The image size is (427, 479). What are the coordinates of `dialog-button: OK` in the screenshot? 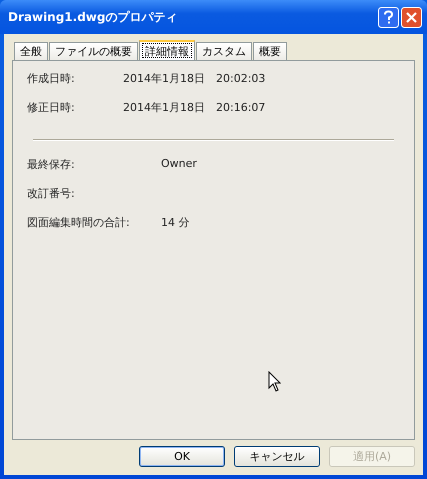 It's located at (182, 456).